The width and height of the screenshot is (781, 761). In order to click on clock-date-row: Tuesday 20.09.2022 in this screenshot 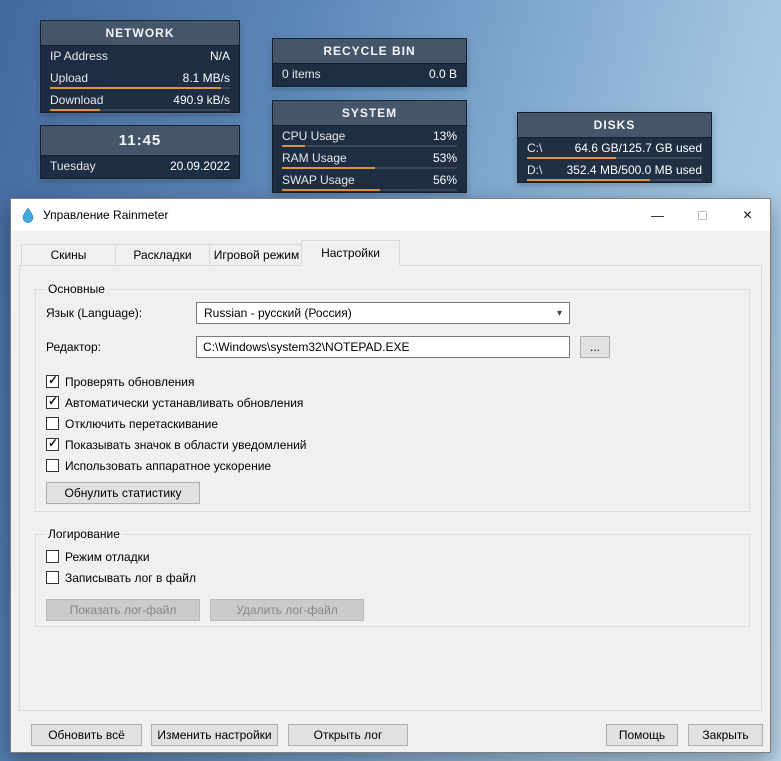, I will do `click(140, 167)`.